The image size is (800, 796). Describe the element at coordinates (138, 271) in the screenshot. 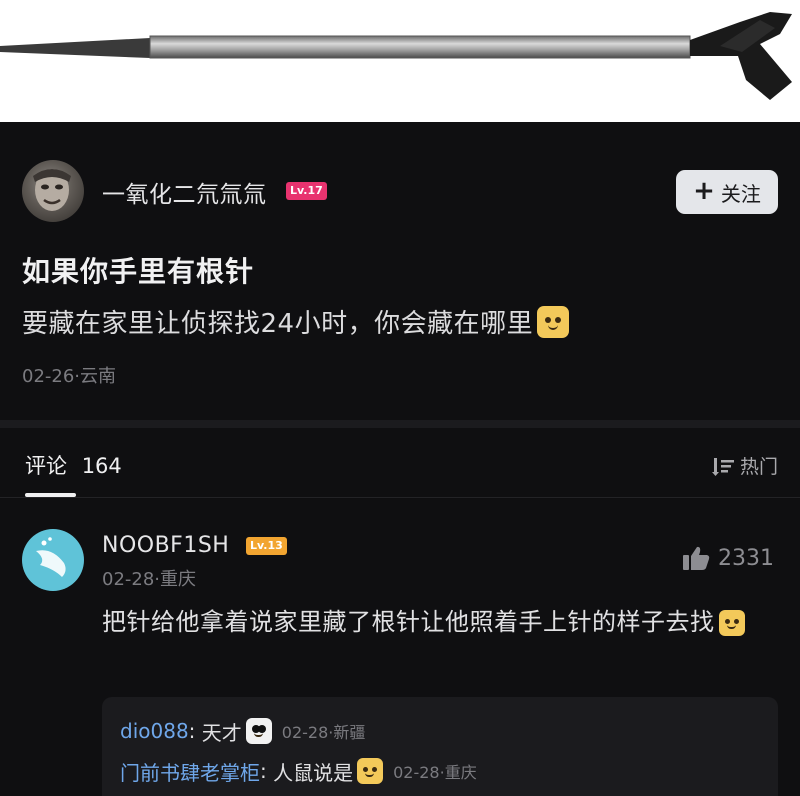

I see `post-title: 如果你手里有根针` at that location.